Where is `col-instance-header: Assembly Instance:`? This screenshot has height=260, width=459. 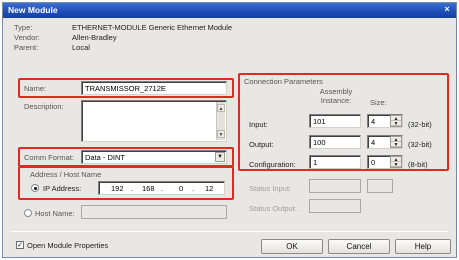 col-instance-header: Assembly Instance: is located at coordinates (336, 96).